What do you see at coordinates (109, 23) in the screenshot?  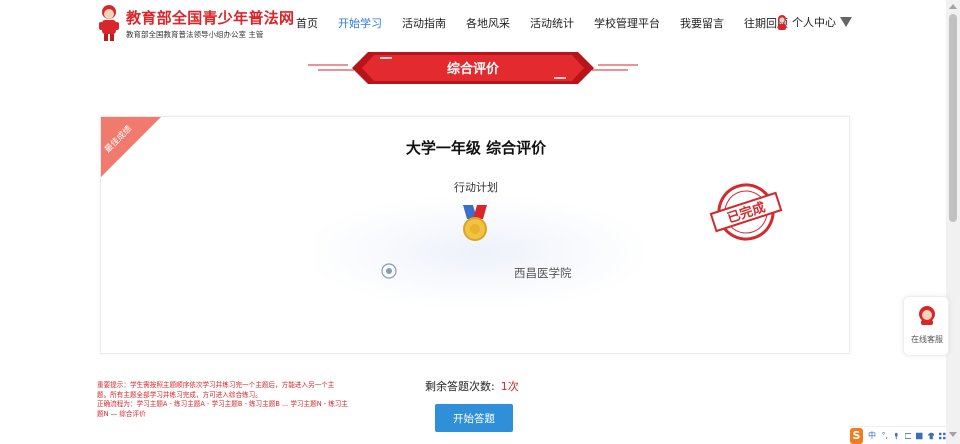 I see `mascot-logo-icon` at bounding box center [109, 23].